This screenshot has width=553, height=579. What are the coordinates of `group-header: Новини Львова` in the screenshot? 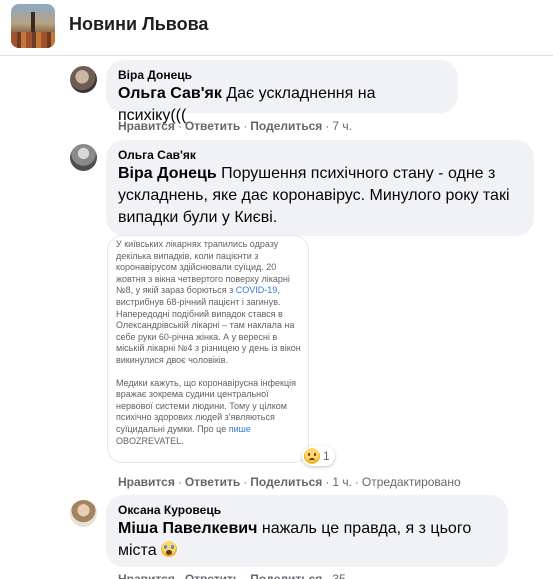 It's located at (276, 28).